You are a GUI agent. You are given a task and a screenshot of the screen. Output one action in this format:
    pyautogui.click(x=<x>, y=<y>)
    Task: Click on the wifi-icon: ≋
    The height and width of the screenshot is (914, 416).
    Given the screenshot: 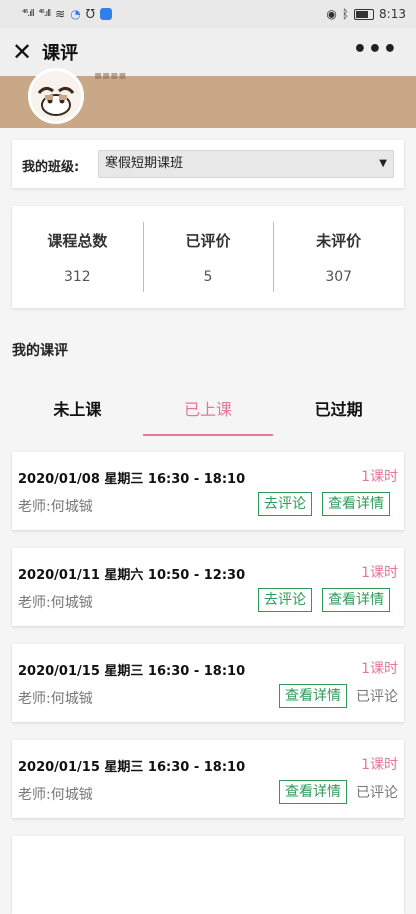 What is the action you would take?
    pyautogui.click(x=60, y=14)
    